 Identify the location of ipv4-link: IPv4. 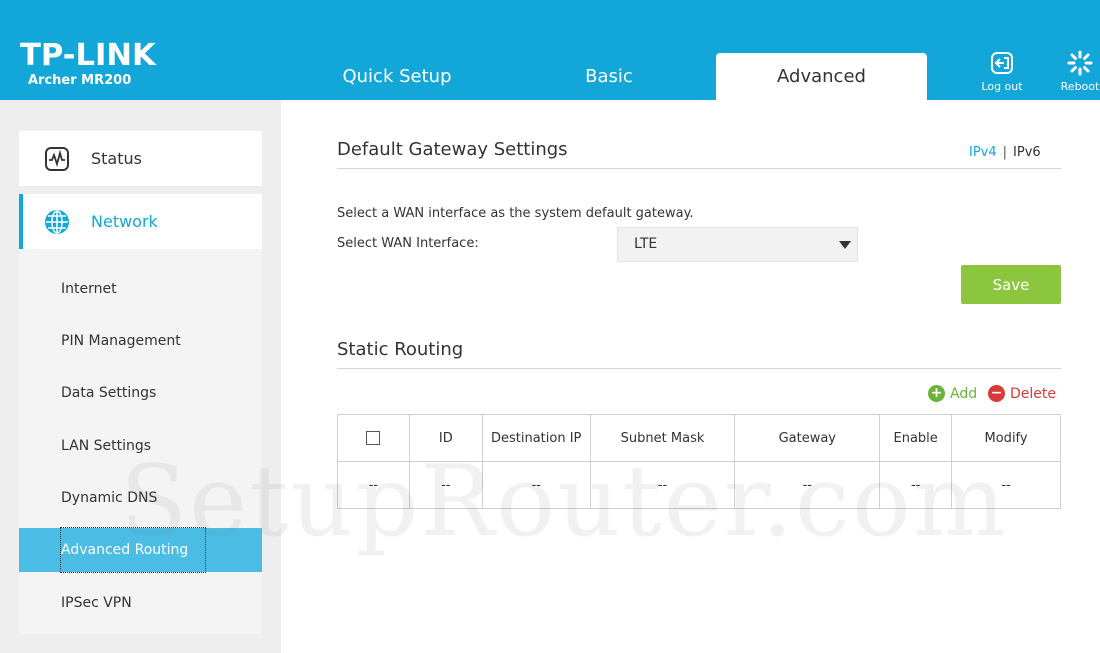
(983, 152).